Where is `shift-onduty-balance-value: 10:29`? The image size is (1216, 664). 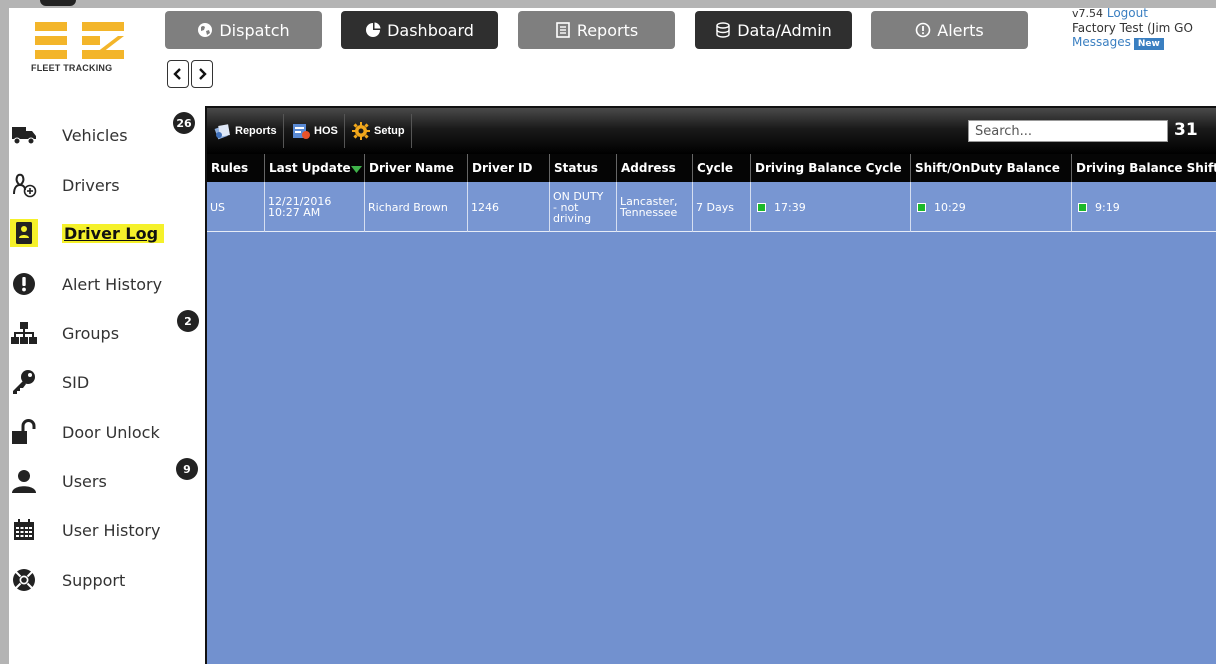
shift-onduty-balance-value: 10:29 is located at coordinates (950, 207).